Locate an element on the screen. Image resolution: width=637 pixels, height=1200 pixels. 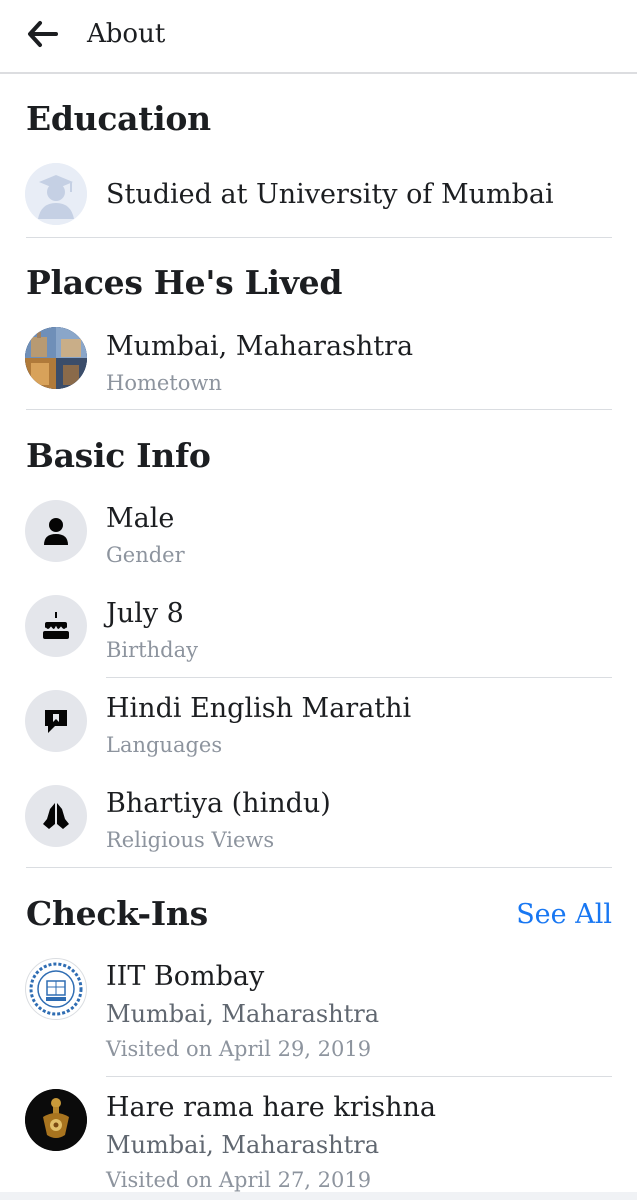
gender-value: Male is located at coordinates (140, 518).